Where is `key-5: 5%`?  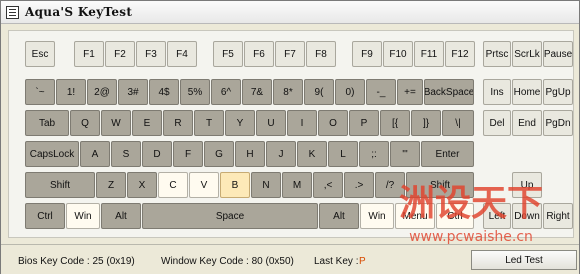
key-5: 5% is located at coordinates (195, 92).